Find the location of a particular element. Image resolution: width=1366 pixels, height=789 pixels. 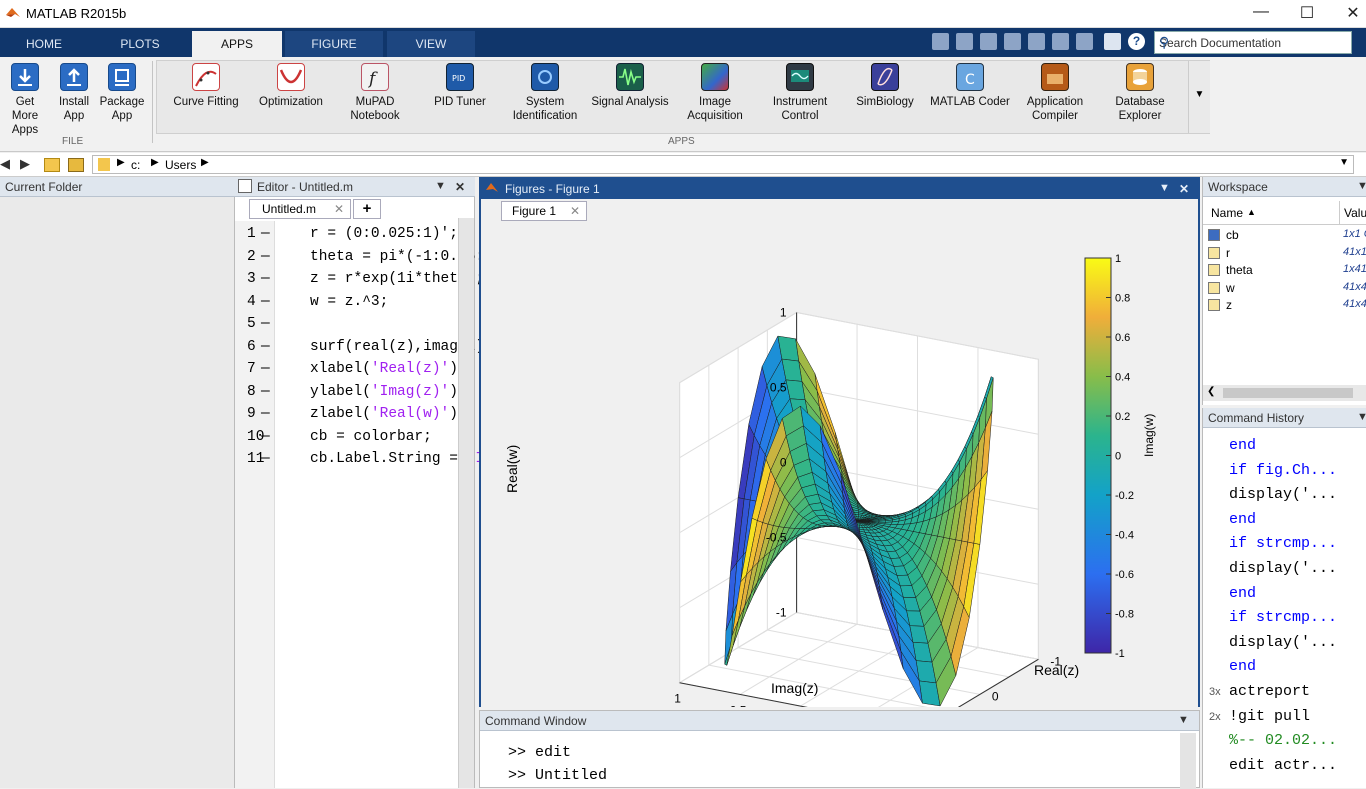

switch-windows-icon is located at coordinates (1112, 41).